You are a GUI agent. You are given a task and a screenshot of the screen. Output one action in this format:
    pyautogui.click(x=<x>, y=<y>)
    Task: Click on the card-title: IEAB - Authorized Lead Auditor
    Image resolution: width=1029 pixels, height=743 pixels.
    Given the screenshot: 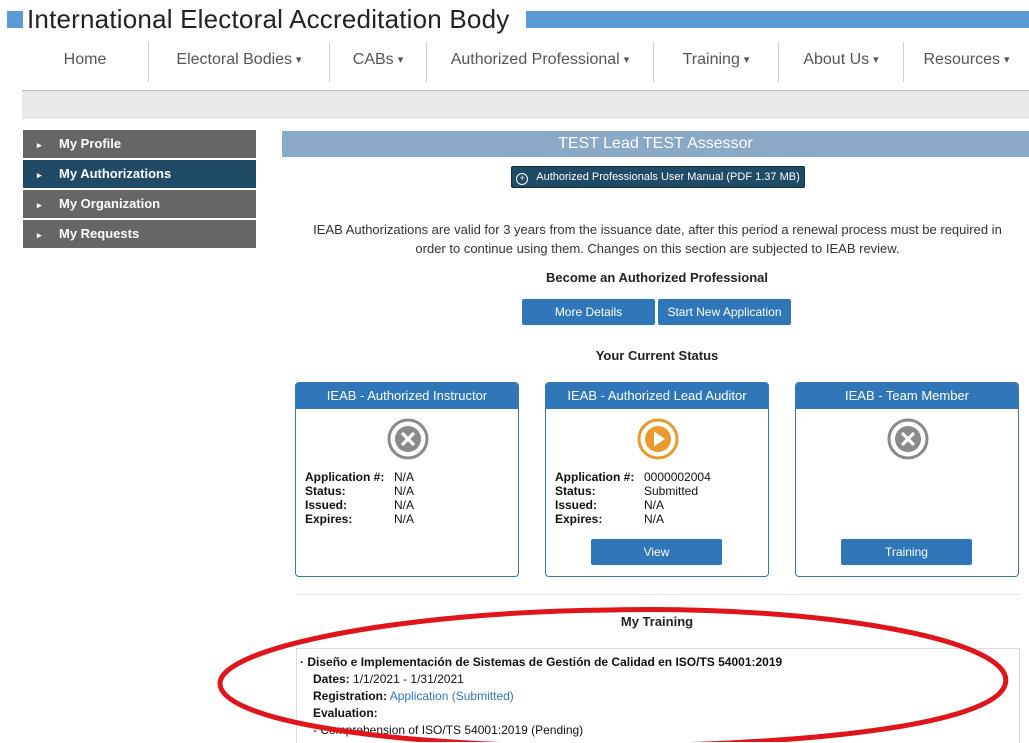 What is the action you would take?
    pyautogui.click(x=657, y=396)
    